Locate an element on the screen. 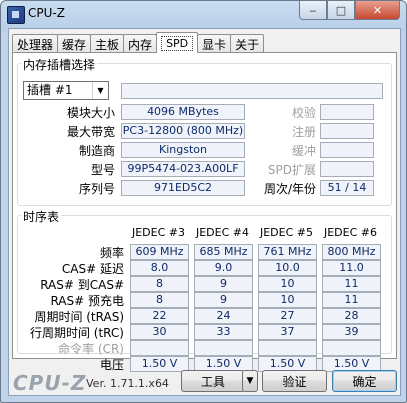 This screenshot has height=403, width=407. timing-cell: 10.0 is located at coordinates (287, 268).